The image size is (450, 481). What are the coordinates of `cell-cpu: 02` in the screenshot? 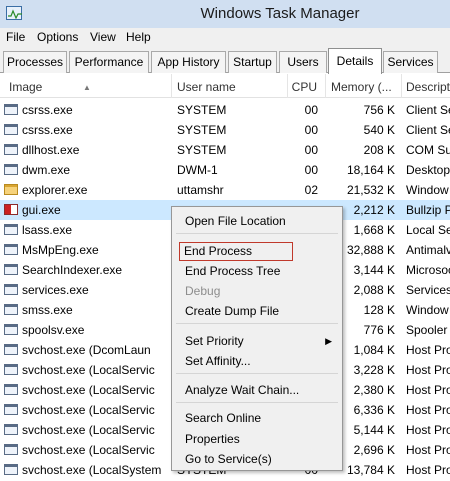 It's located at (311, 190).